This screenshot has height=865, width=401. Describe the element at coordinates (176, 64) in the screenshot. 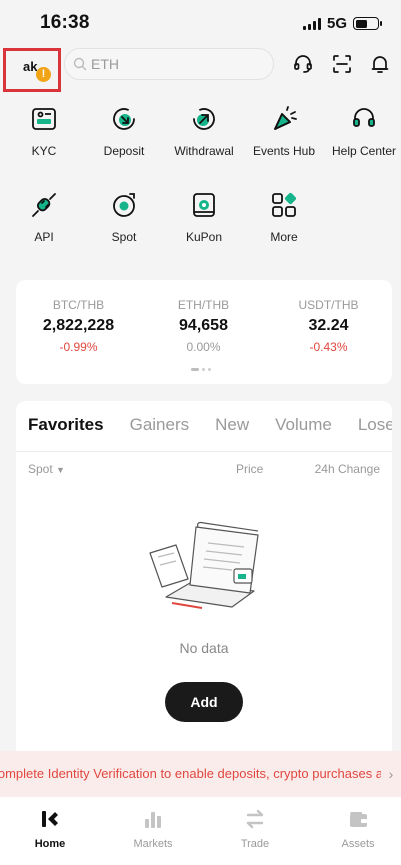

I see `search-input` at that location.